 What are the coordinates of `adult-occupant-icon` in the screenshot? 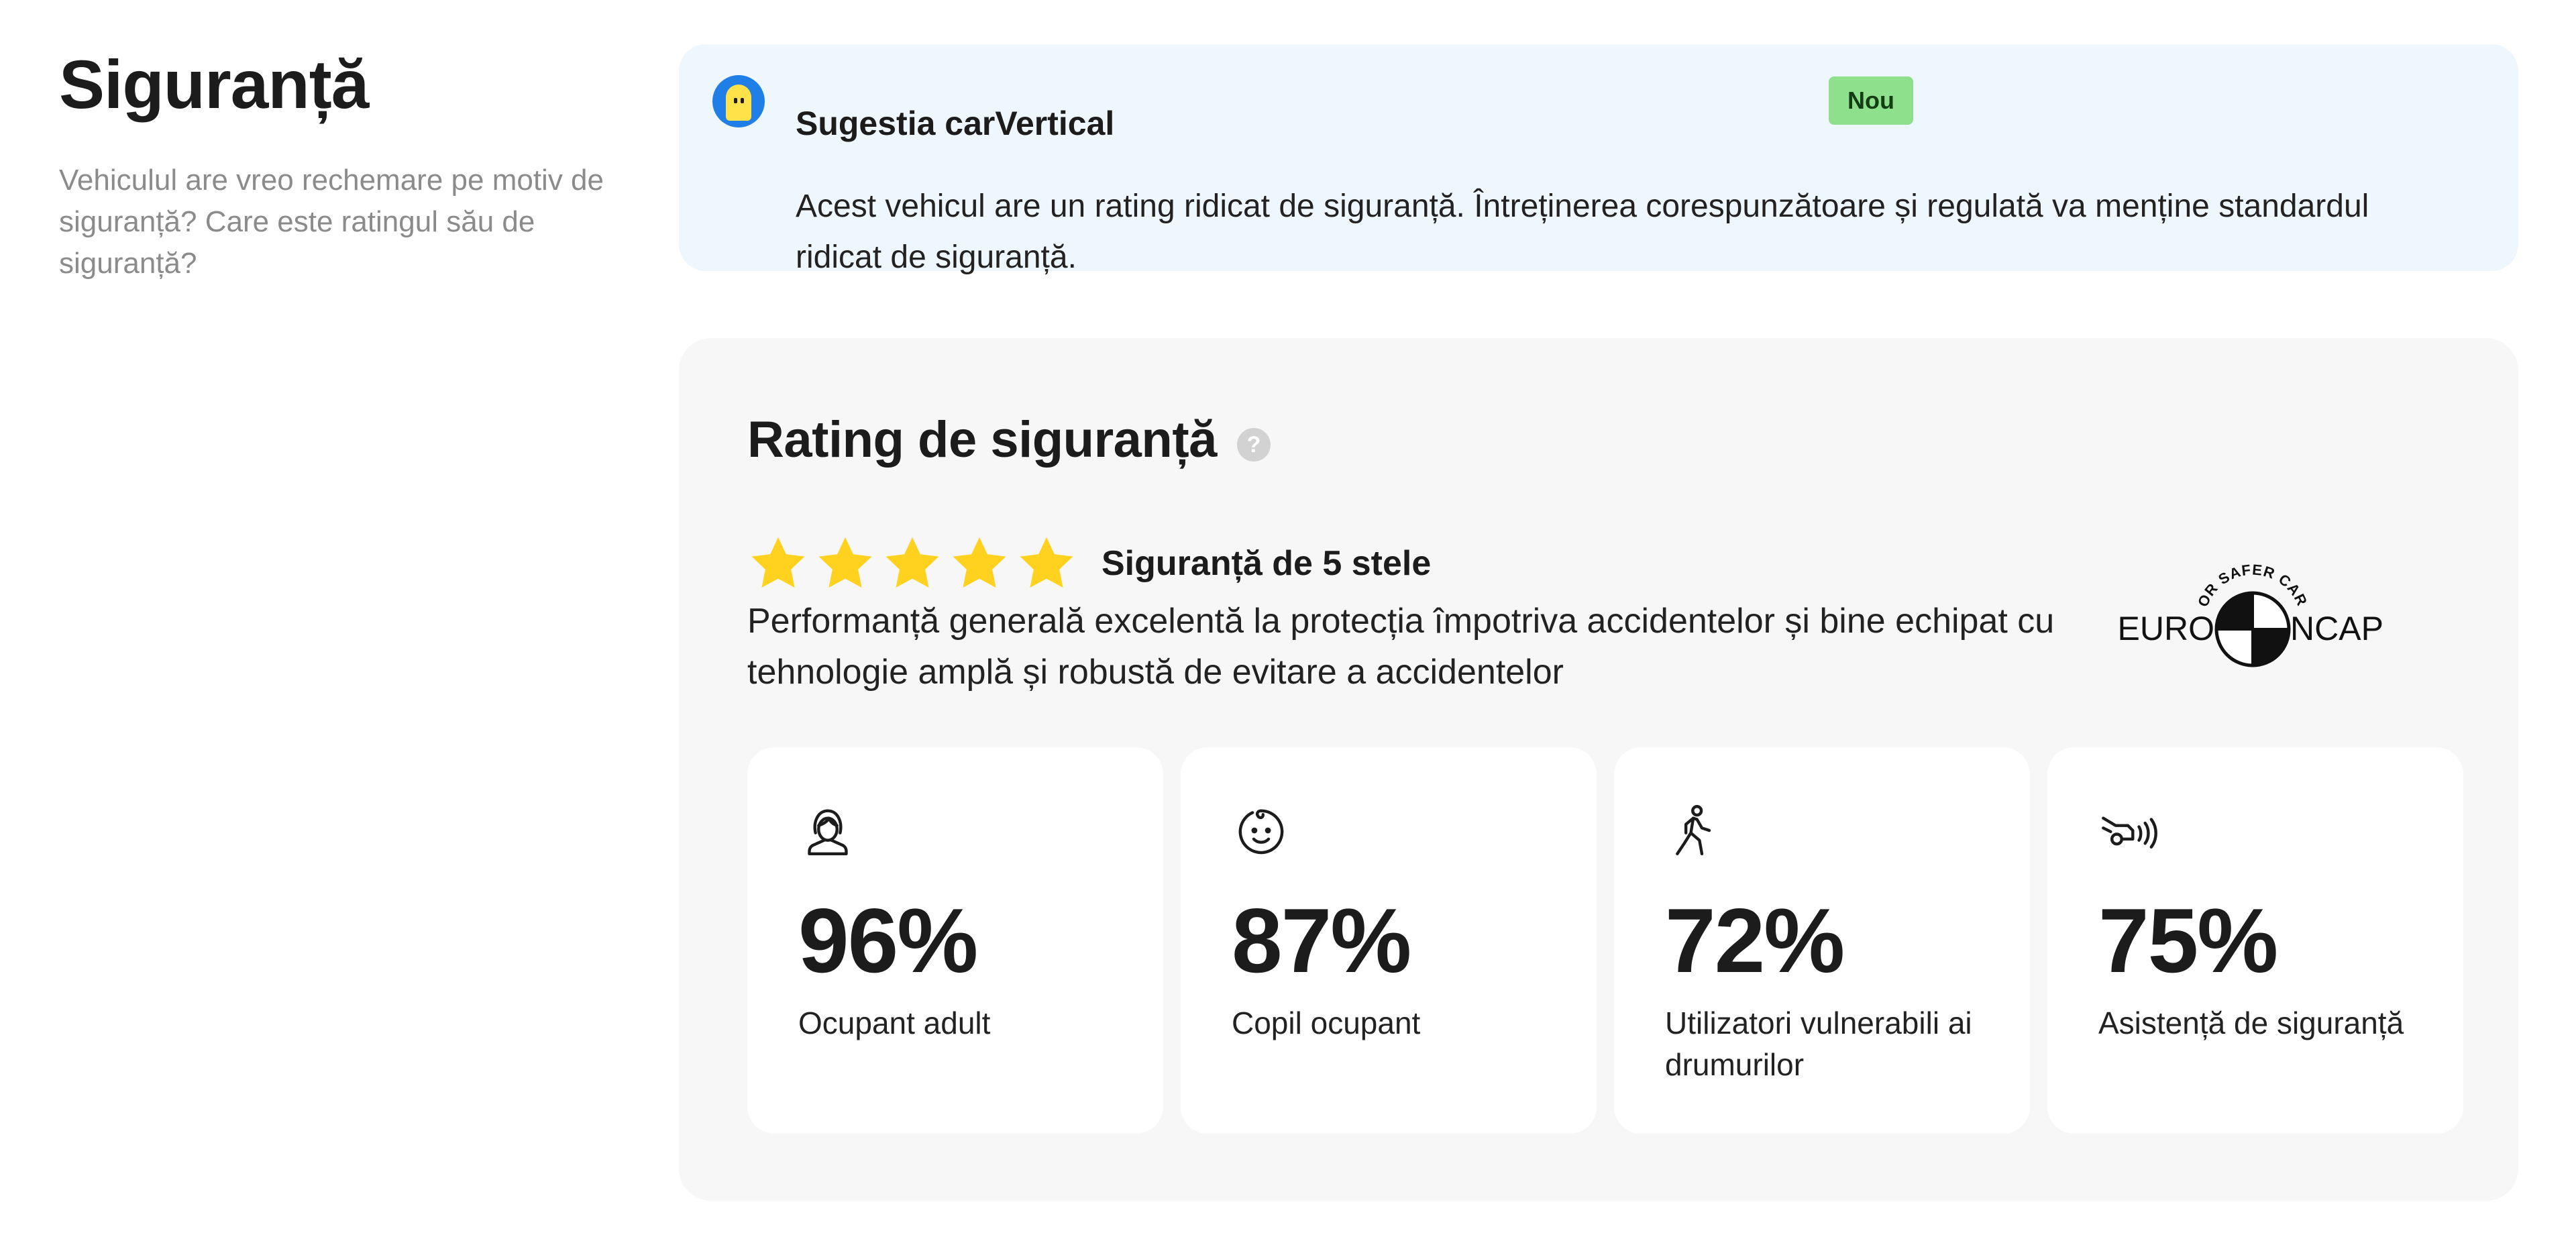 It's located at (827, 830).